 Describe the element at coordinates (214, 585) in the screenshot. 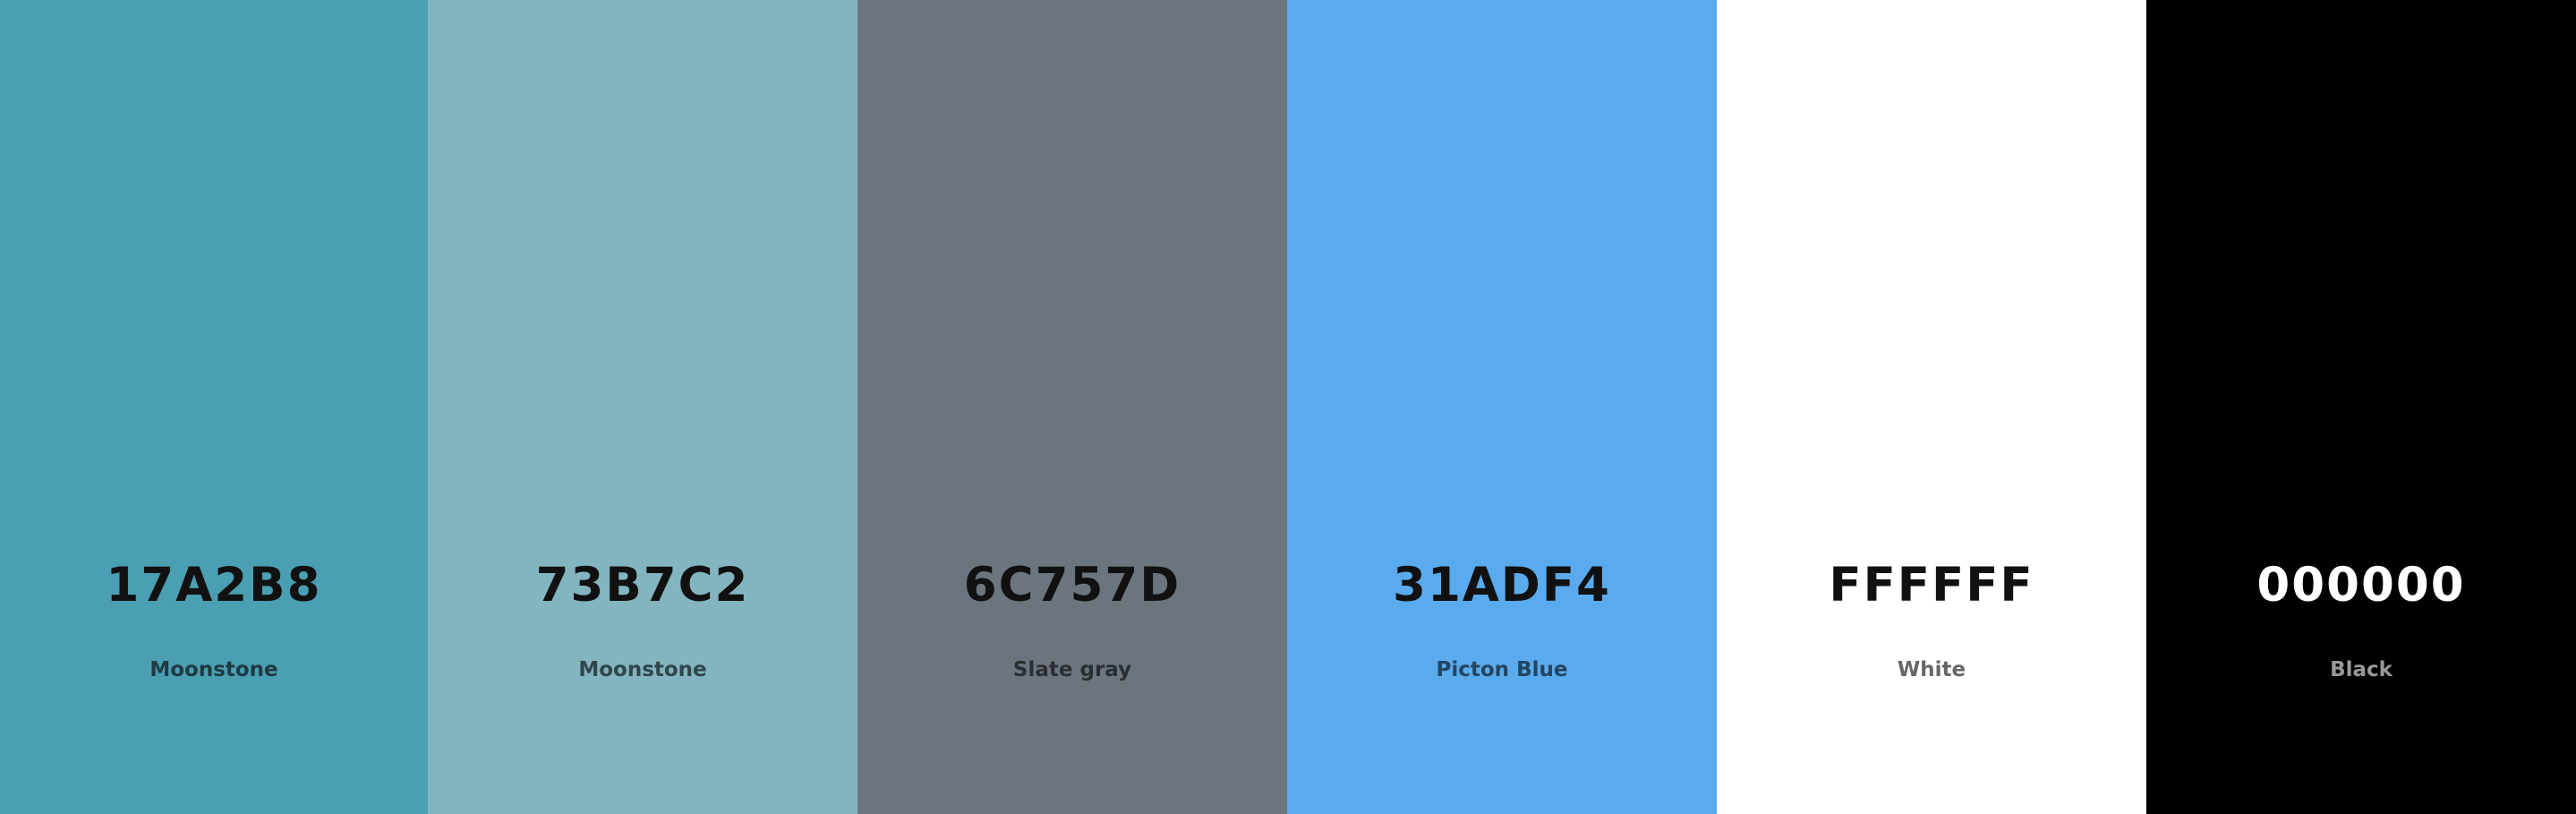

I see `hex-code: 17A2B8` at that location.